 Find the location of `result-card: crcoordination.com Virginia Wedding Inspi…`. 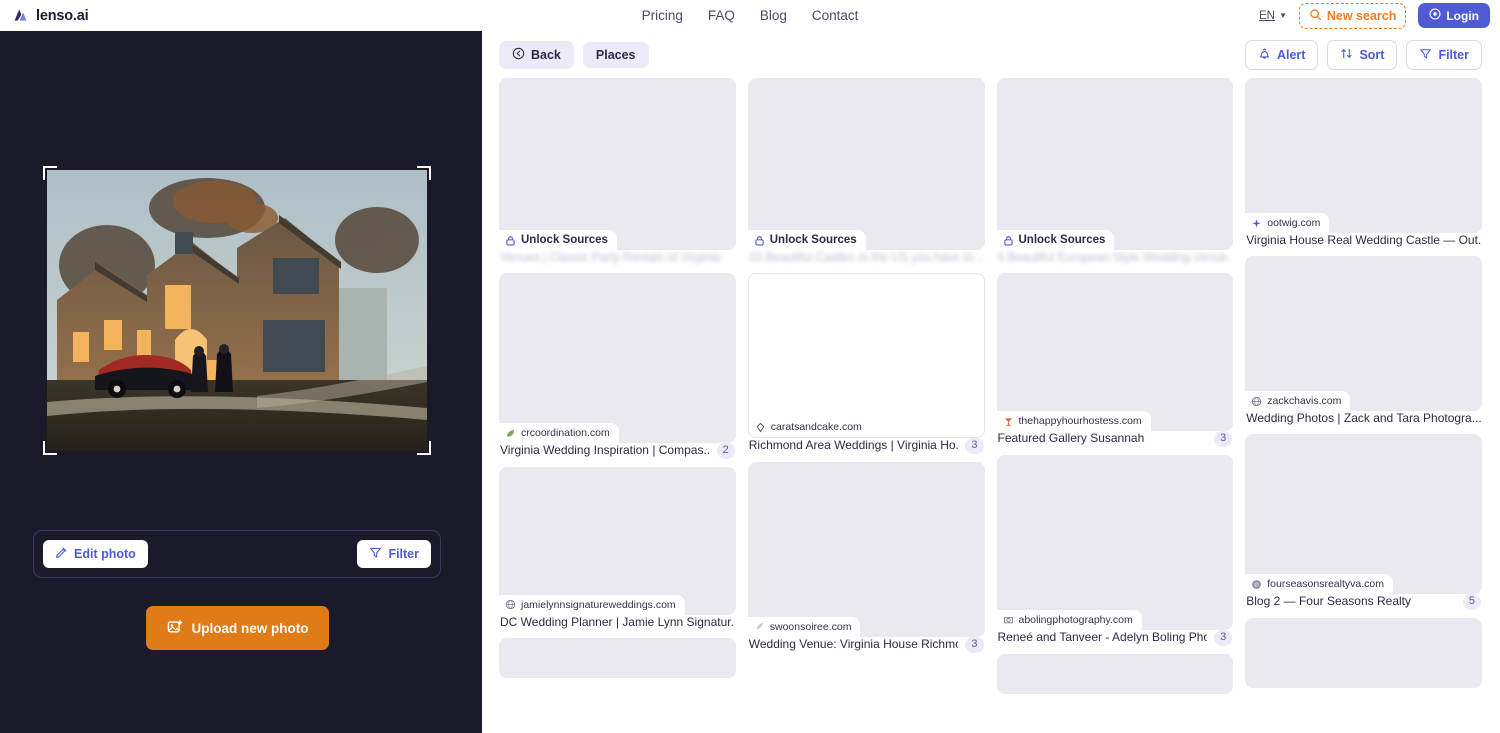

result-card: crcoordination.com Virginia Wedding Inspi… is located at coordinates (617, 366).